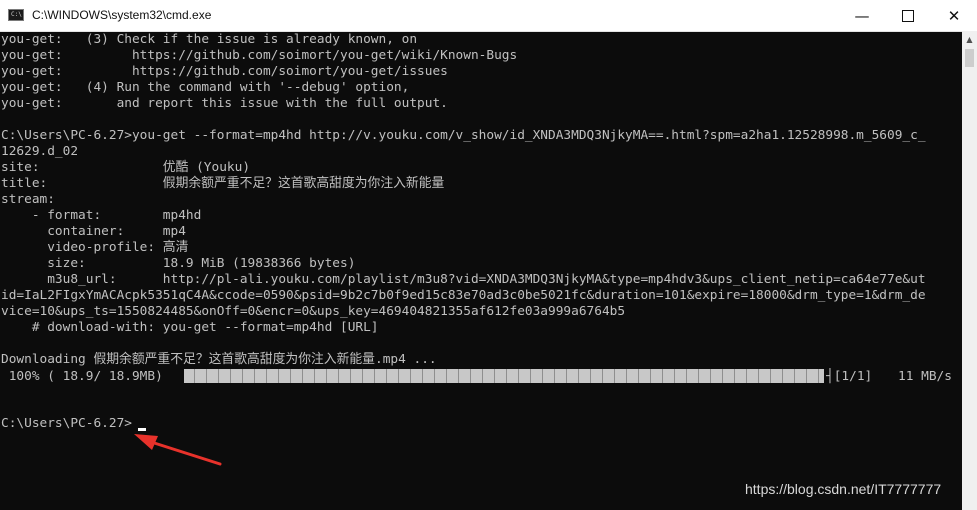  I want to click on maximize-icon, so click(908, 15).